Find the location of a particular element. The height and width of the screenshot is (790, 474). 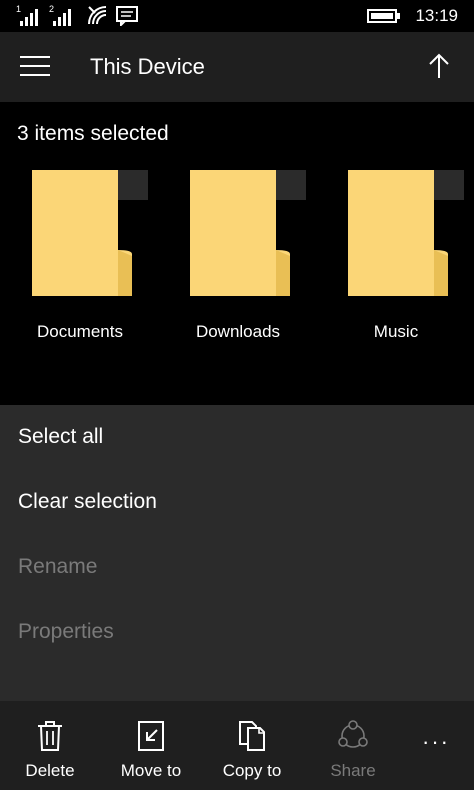

trash-icon is located at coordinates (50, 736).